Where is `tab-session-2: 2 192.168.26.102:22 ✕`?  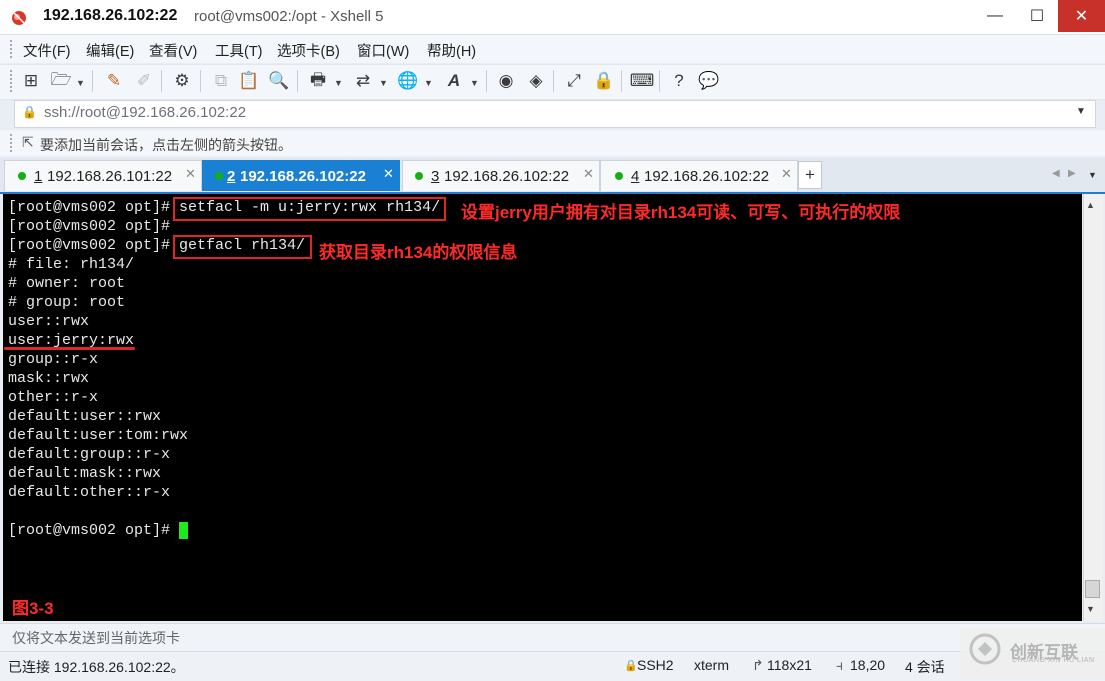
tab-session-2: 2 192.168.26.102:22 ✕ is located at coordinates (301, 175).